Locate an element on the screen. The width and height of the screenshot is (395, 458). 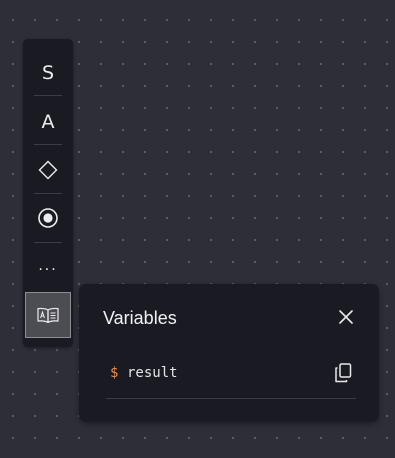
close-icon is located at coordinates (346, 317).